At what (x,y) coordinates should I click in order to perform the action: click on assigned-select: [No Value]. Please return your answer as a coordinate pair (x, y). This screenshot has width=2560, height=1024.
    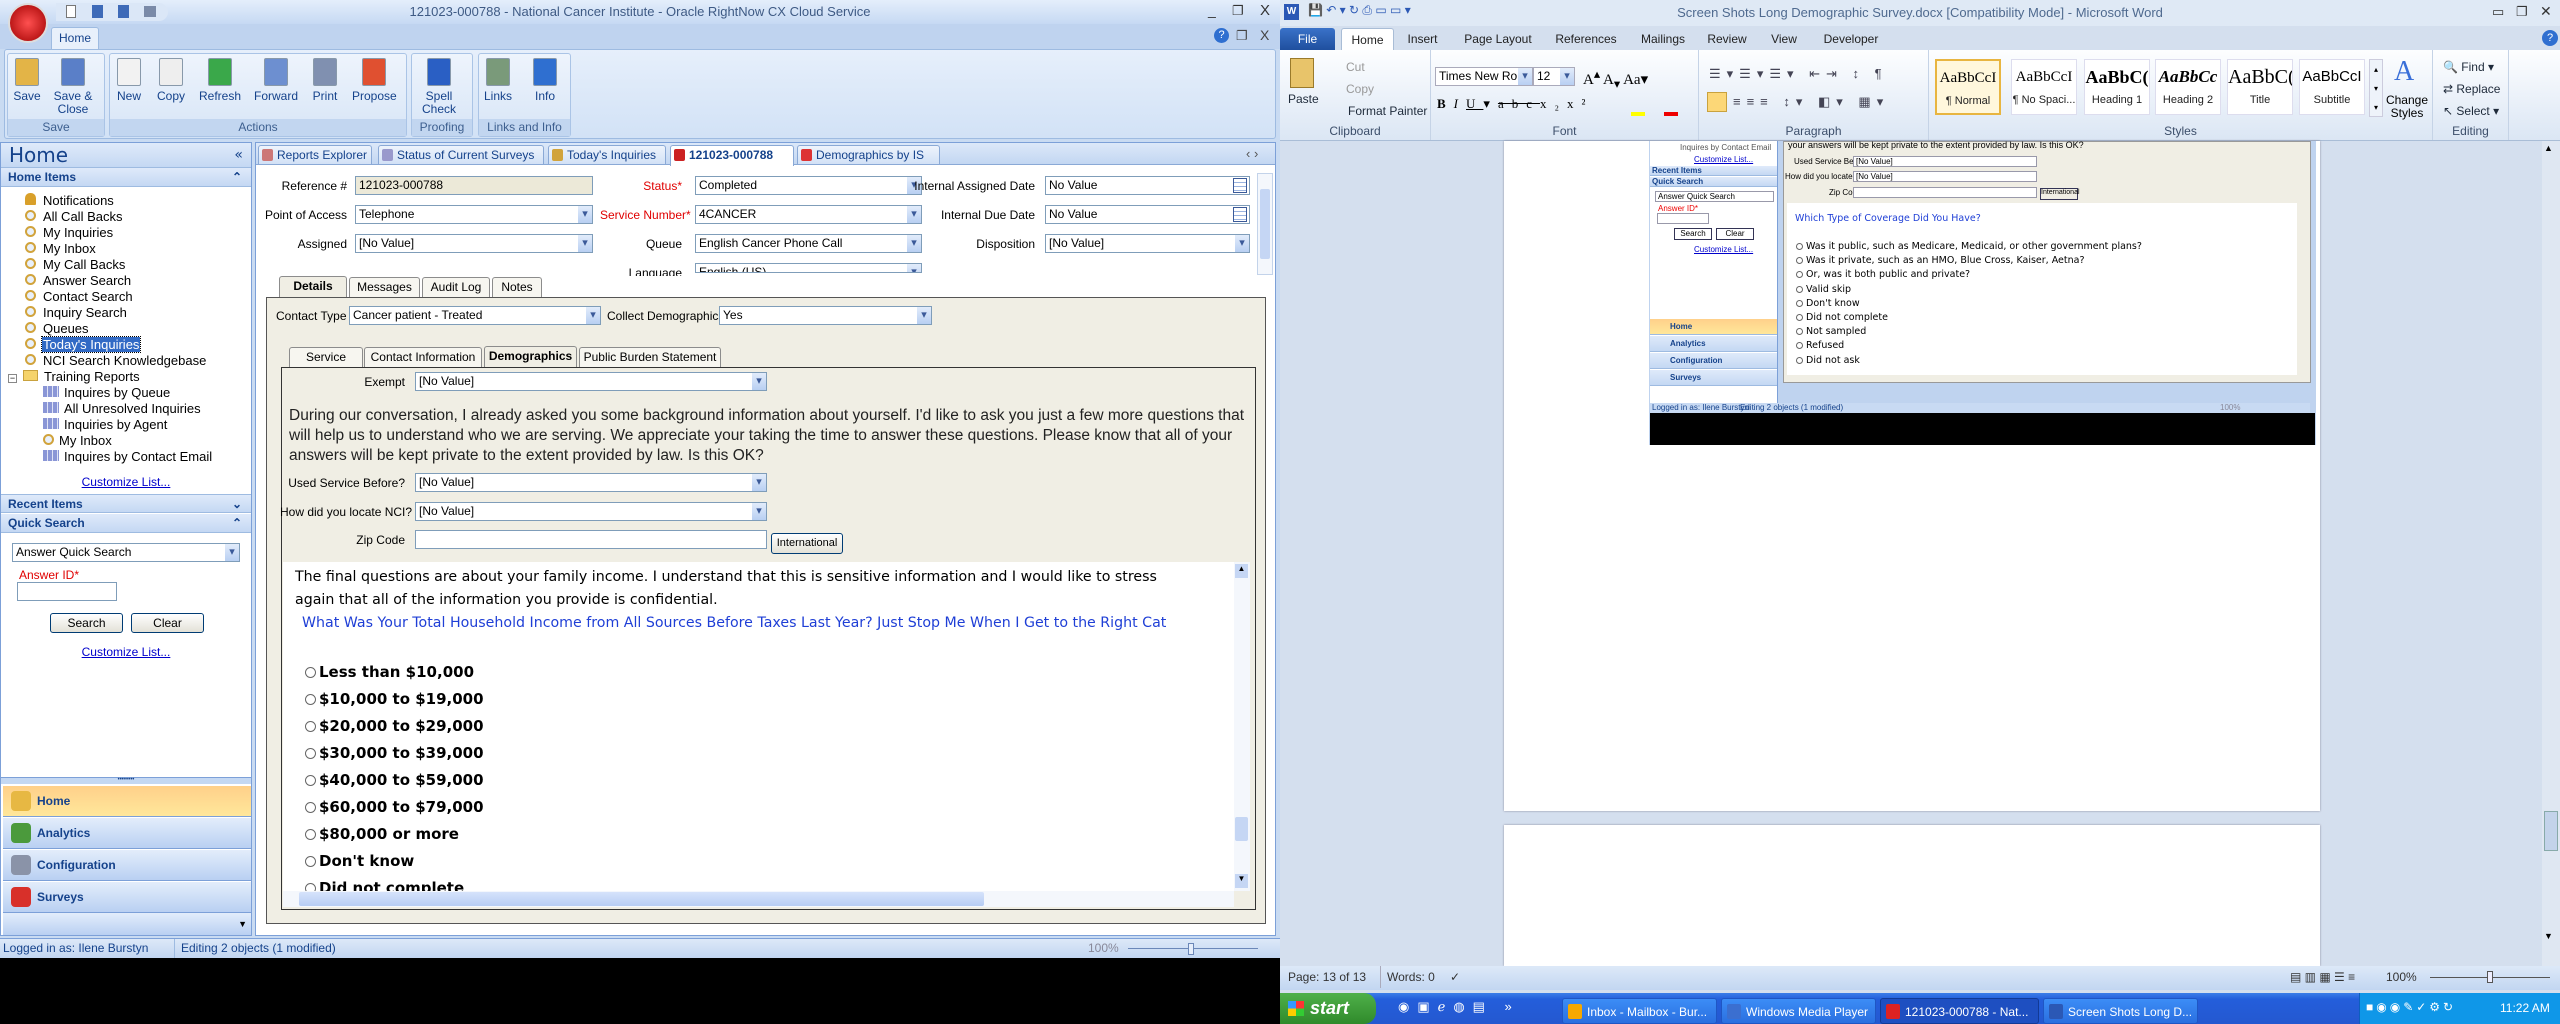
    Looking at the image, I should click on (474, 243).